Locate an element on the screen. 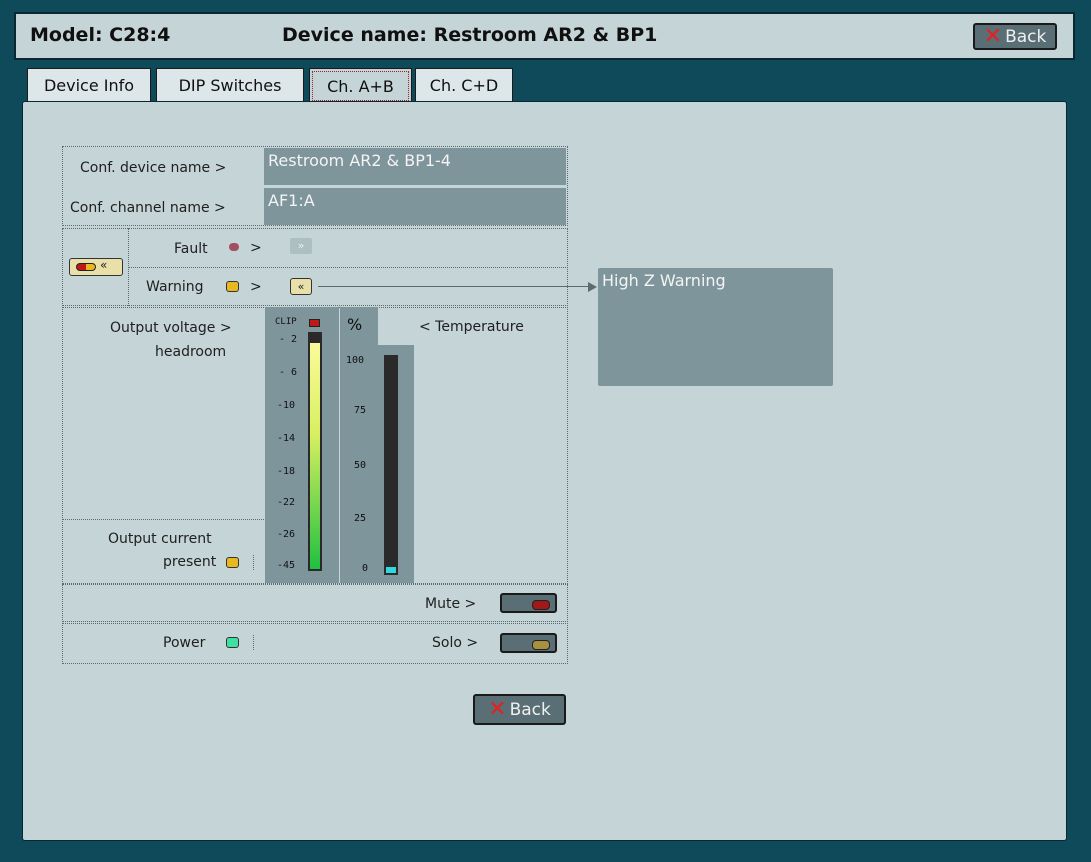  model-label: Model: C28:4 is located at coordinates (100, 35).